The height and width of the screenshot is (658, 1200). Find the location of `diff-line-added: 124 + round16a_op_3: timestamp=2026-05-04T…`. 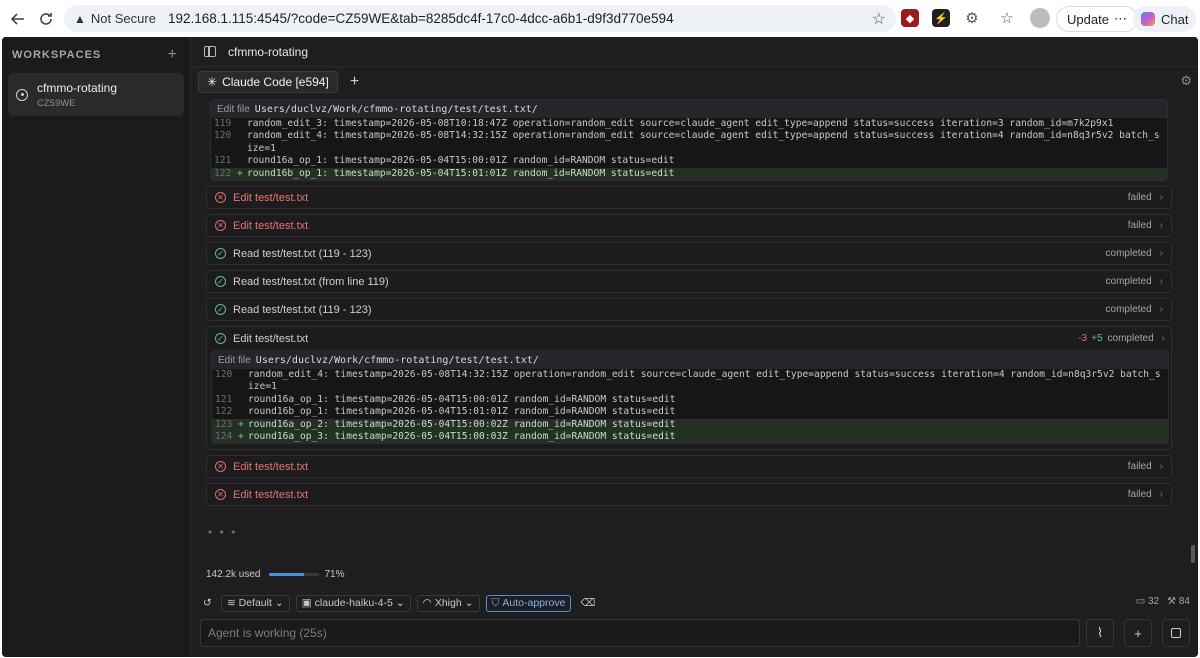

diff-line-added: 124 + round16a_op_3: timestamp=2026-05-04T… is located at coordinates (690, 437).